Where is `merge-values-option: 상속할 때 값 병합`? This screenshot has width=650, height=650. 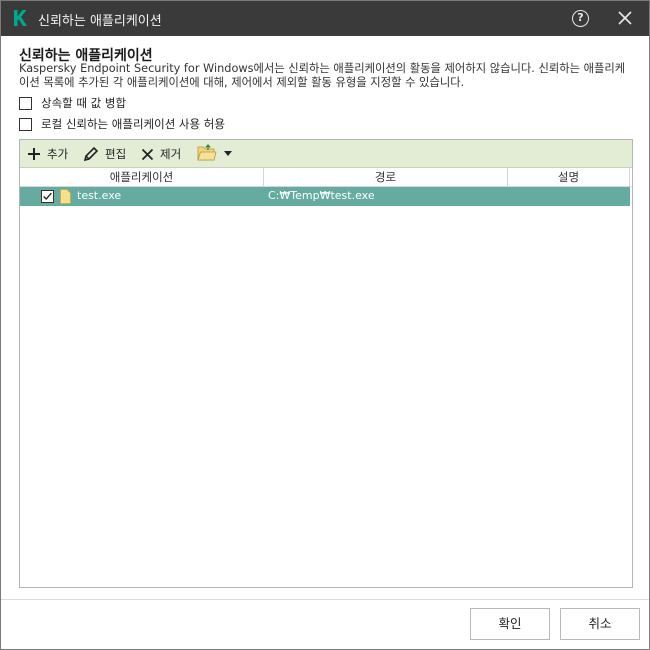 merge-values-option: 상속할 때 값 병합 is located at coordinates (72, 103).